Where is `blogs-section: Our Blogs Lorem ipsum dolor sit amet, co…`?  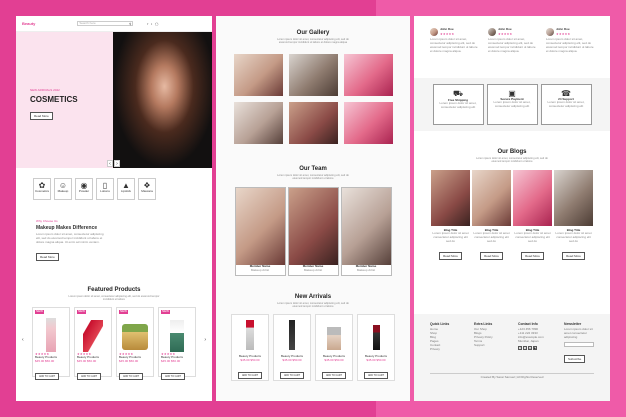 blogs-section: Our Blogs Lorem ipsum dolor sit amet, co… is located at coordinates (512, 206).